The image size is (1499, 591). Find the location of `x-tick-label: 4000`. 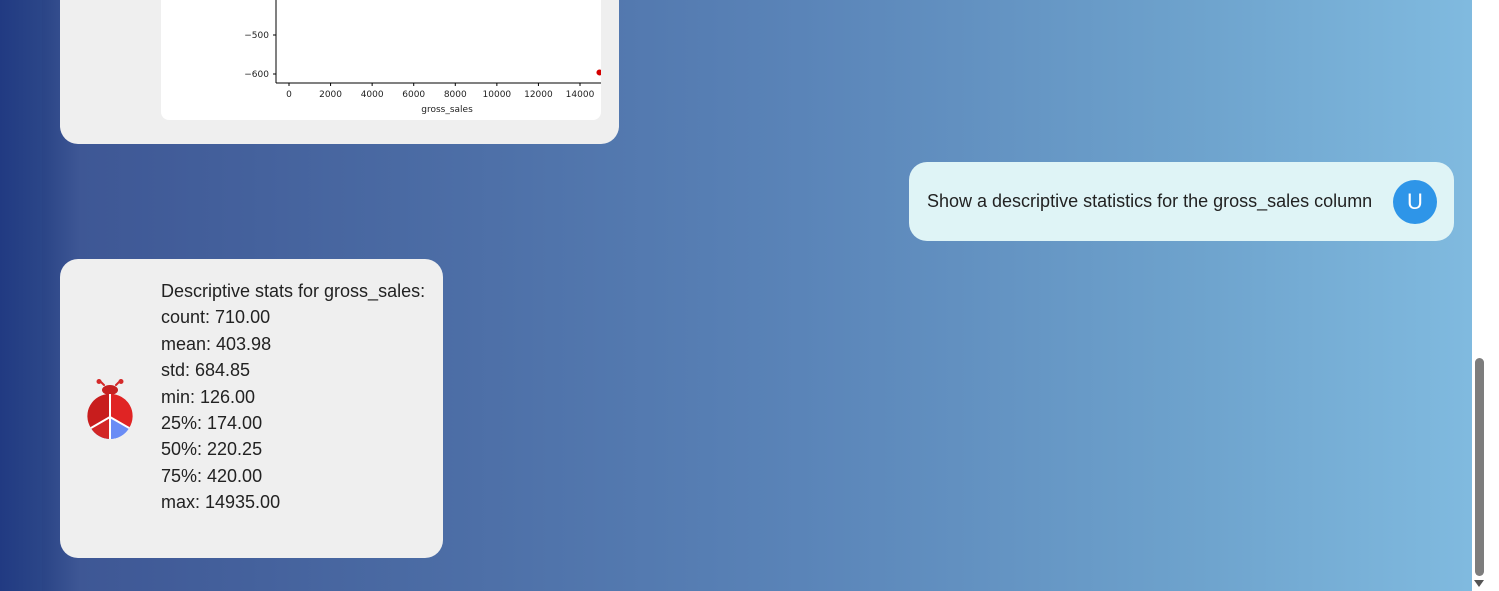

x-tick-label: 4000 is located at coordinates (372, 95).